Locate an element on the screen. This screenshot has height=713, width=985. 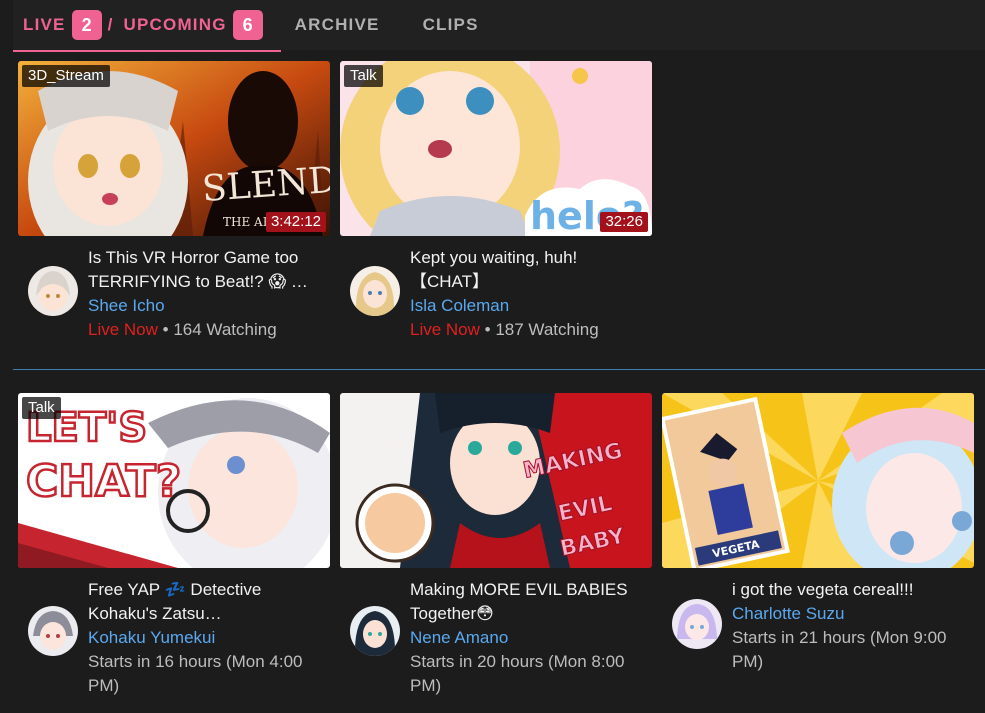
live-count-badge: 2 is located at coordinates (86, 25).